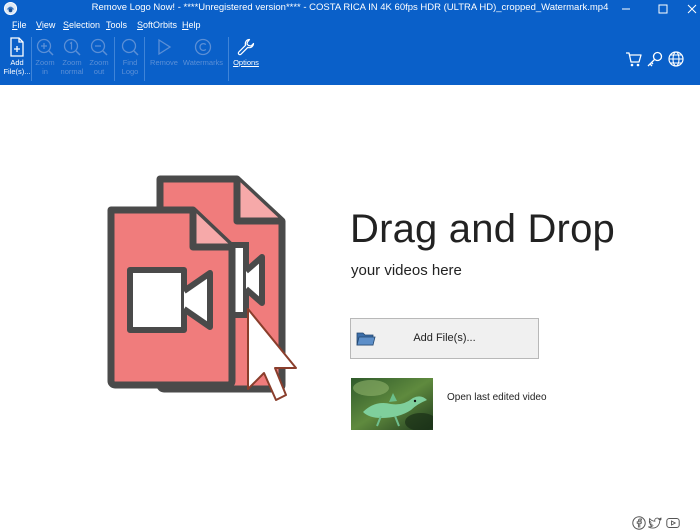  Describe the element at coordinates (203, 47) in the screenshot. I see `copyright-icon` at that location.